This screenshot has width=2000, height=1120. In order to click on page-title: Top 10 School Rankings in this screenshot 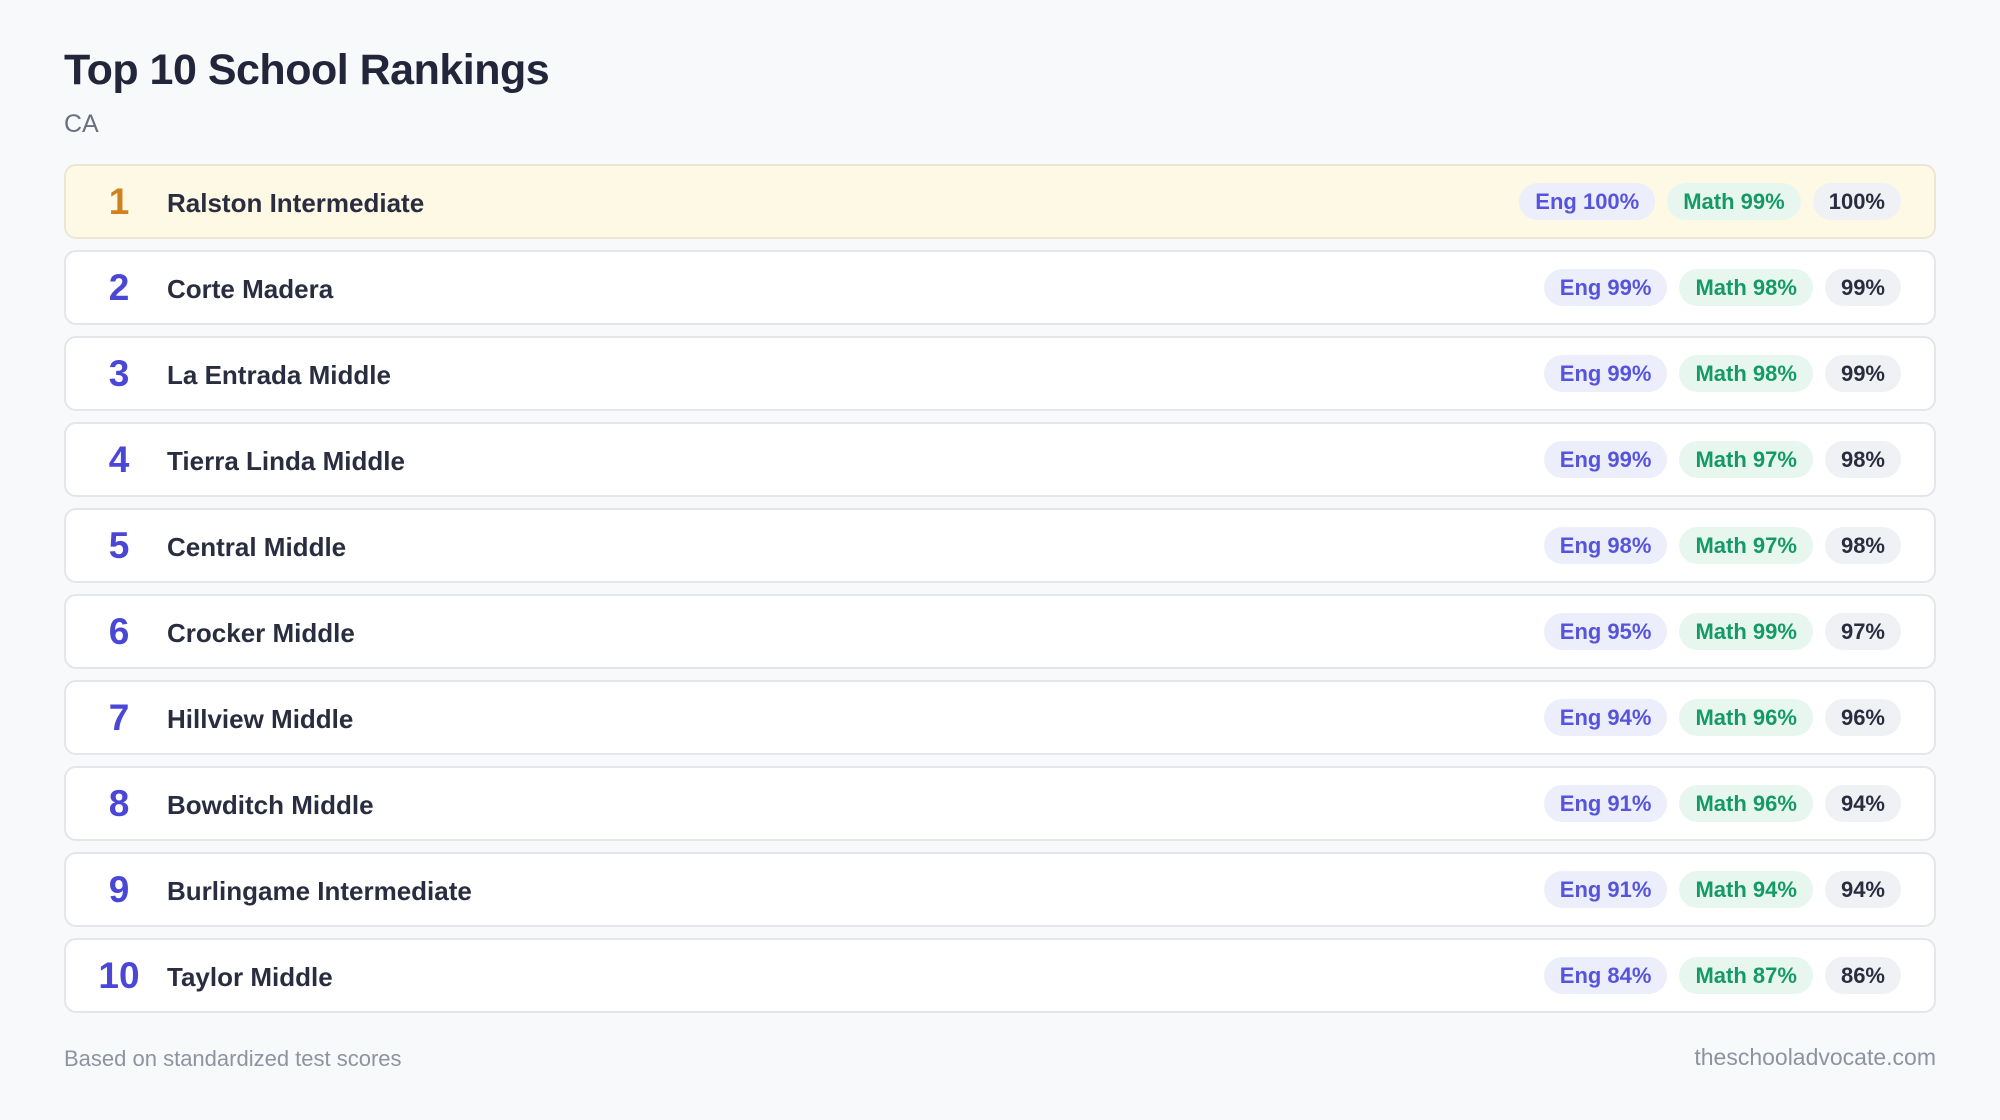, I will do `click(307, 70)`.